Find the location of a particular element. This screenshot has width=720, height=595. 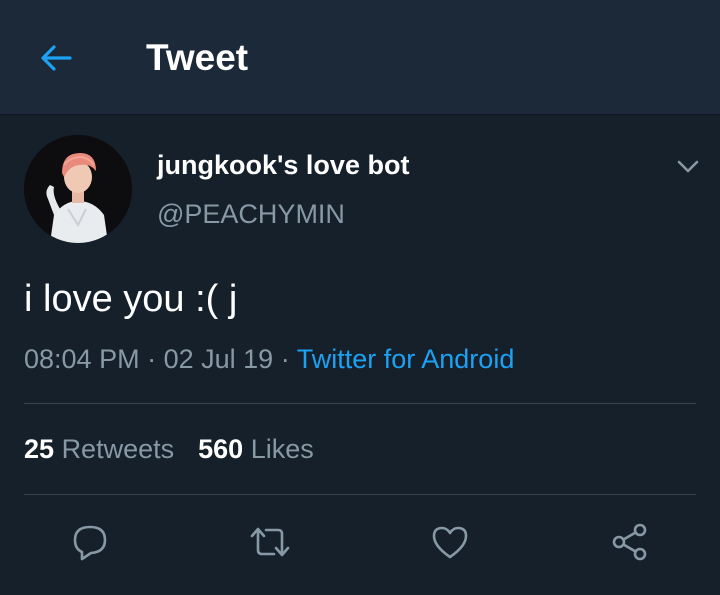

tweet-time: 08:04 PM is located at coordinates (82, 359).